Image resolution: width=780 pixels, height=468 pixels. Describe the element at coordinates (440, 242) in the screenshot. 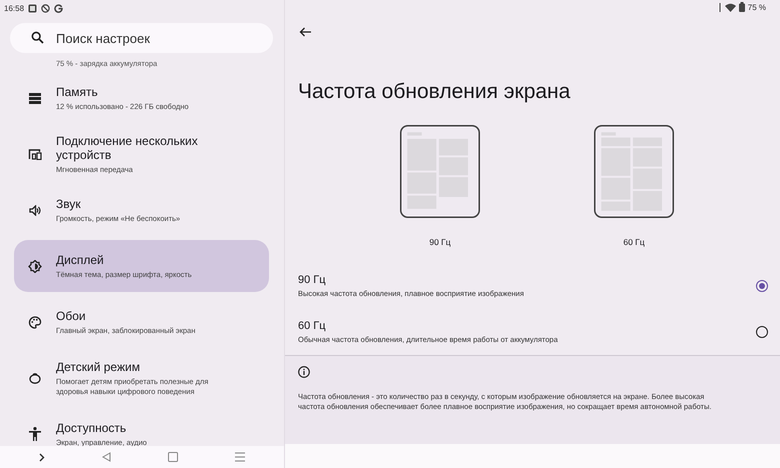

I see `preview-label: 90 Гц` at that location.